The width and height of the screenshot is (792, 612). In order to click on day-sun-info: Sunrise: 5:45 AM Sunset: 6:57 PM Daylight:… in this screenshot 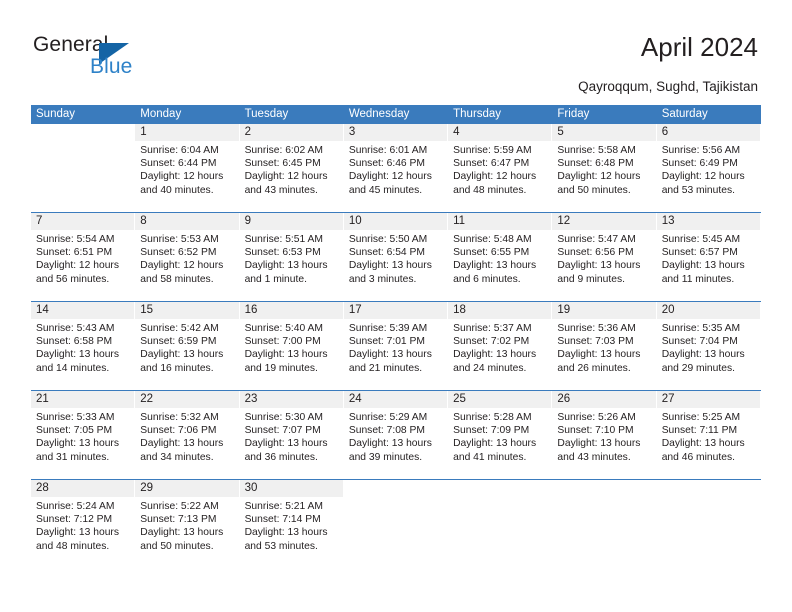, I will do `click(709, 258)`.